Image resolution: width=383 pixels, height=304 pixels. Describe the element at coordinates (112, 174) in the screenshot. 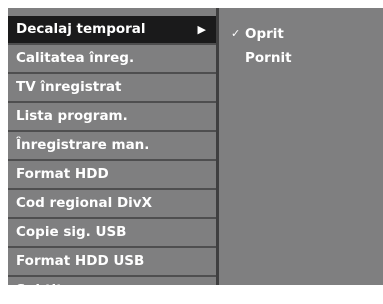

I see `menu-item-format-hdd: Format HDD` at that location.